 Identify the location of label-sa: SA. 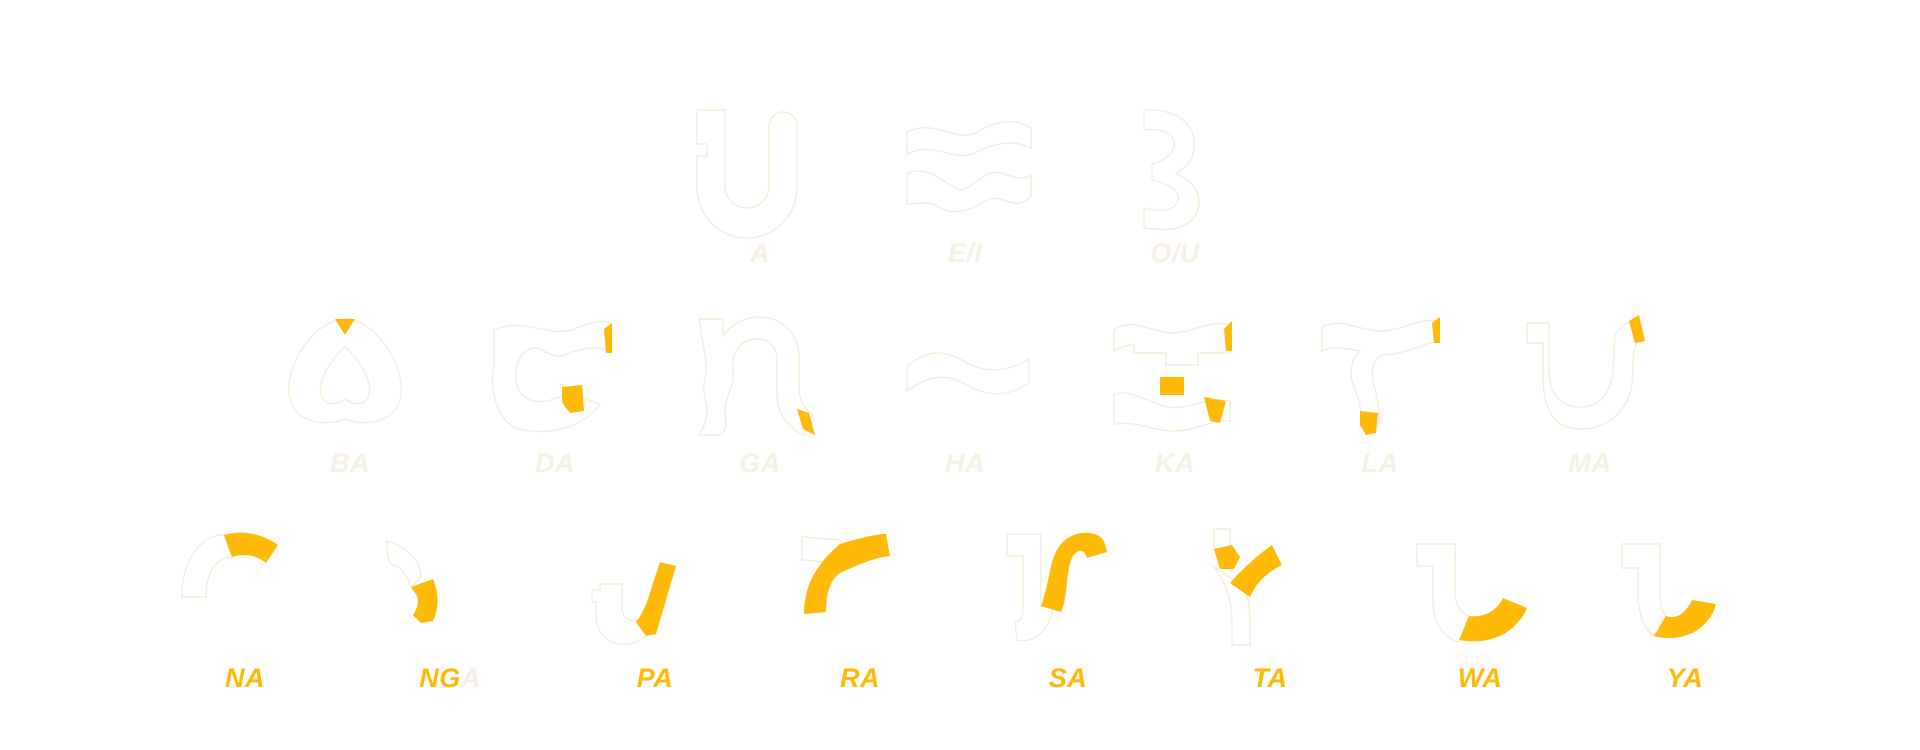
(1068, 678).